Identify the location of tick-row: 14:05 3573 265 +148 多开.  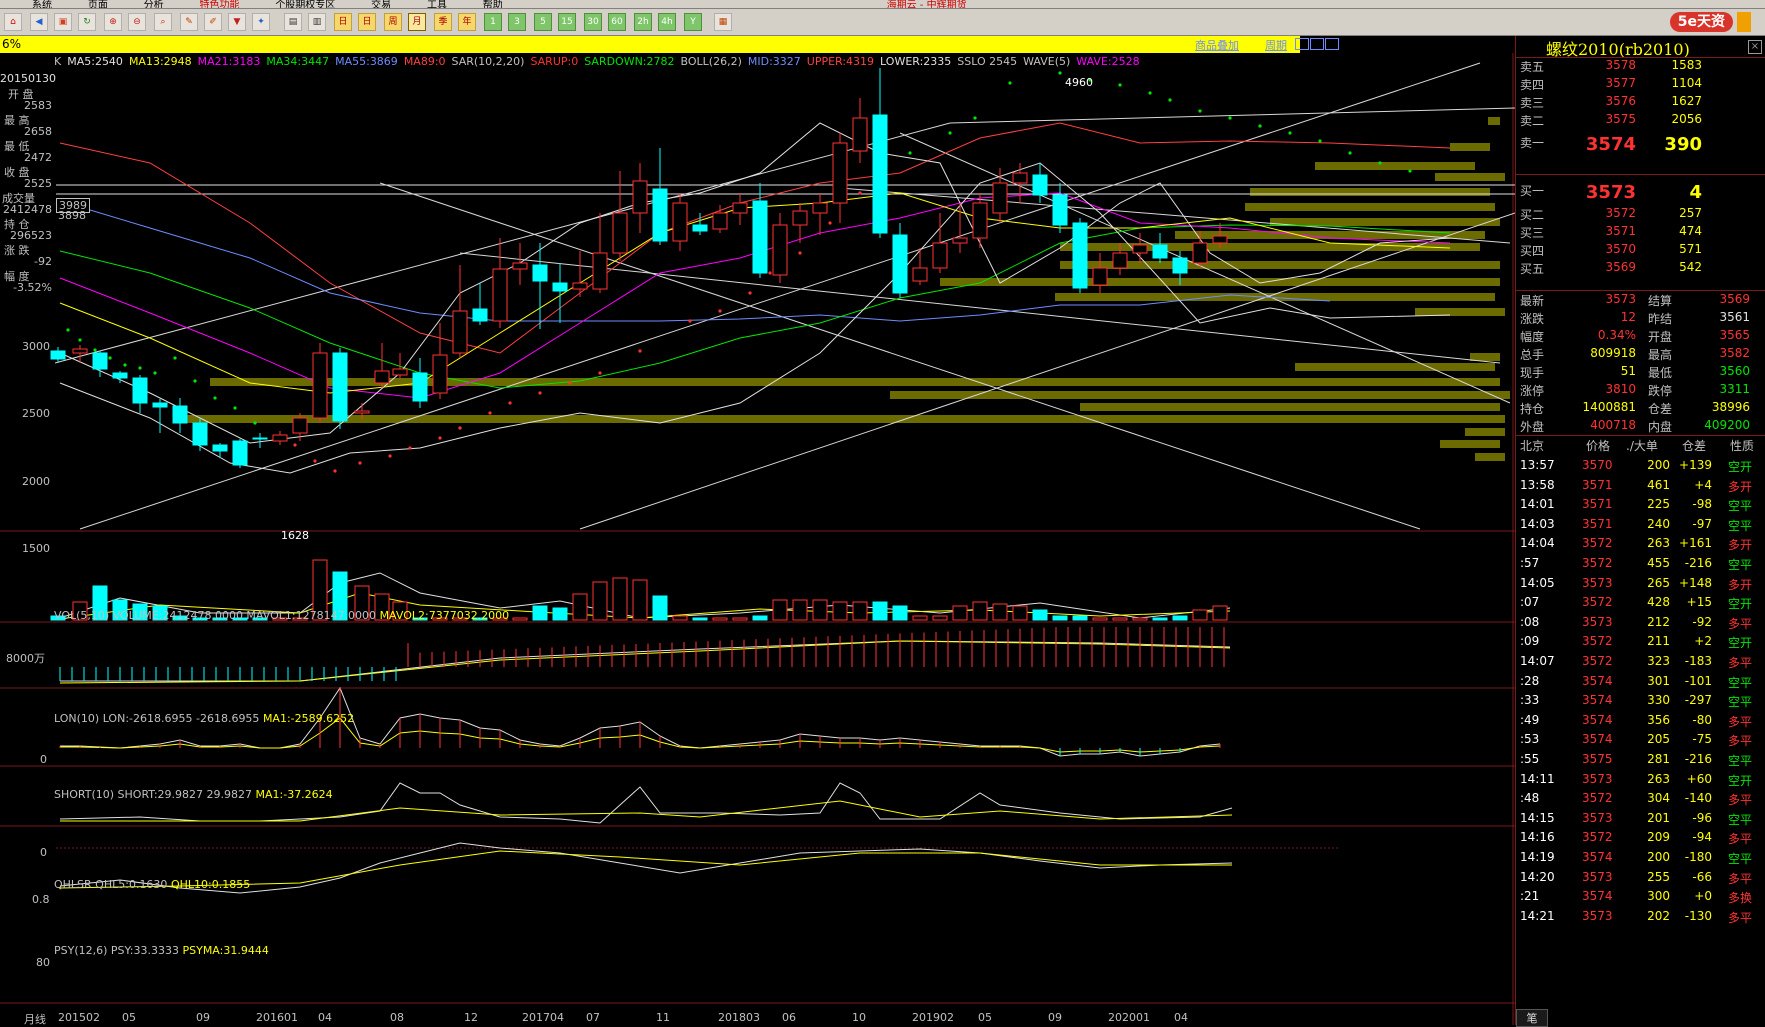
(1640, 583).